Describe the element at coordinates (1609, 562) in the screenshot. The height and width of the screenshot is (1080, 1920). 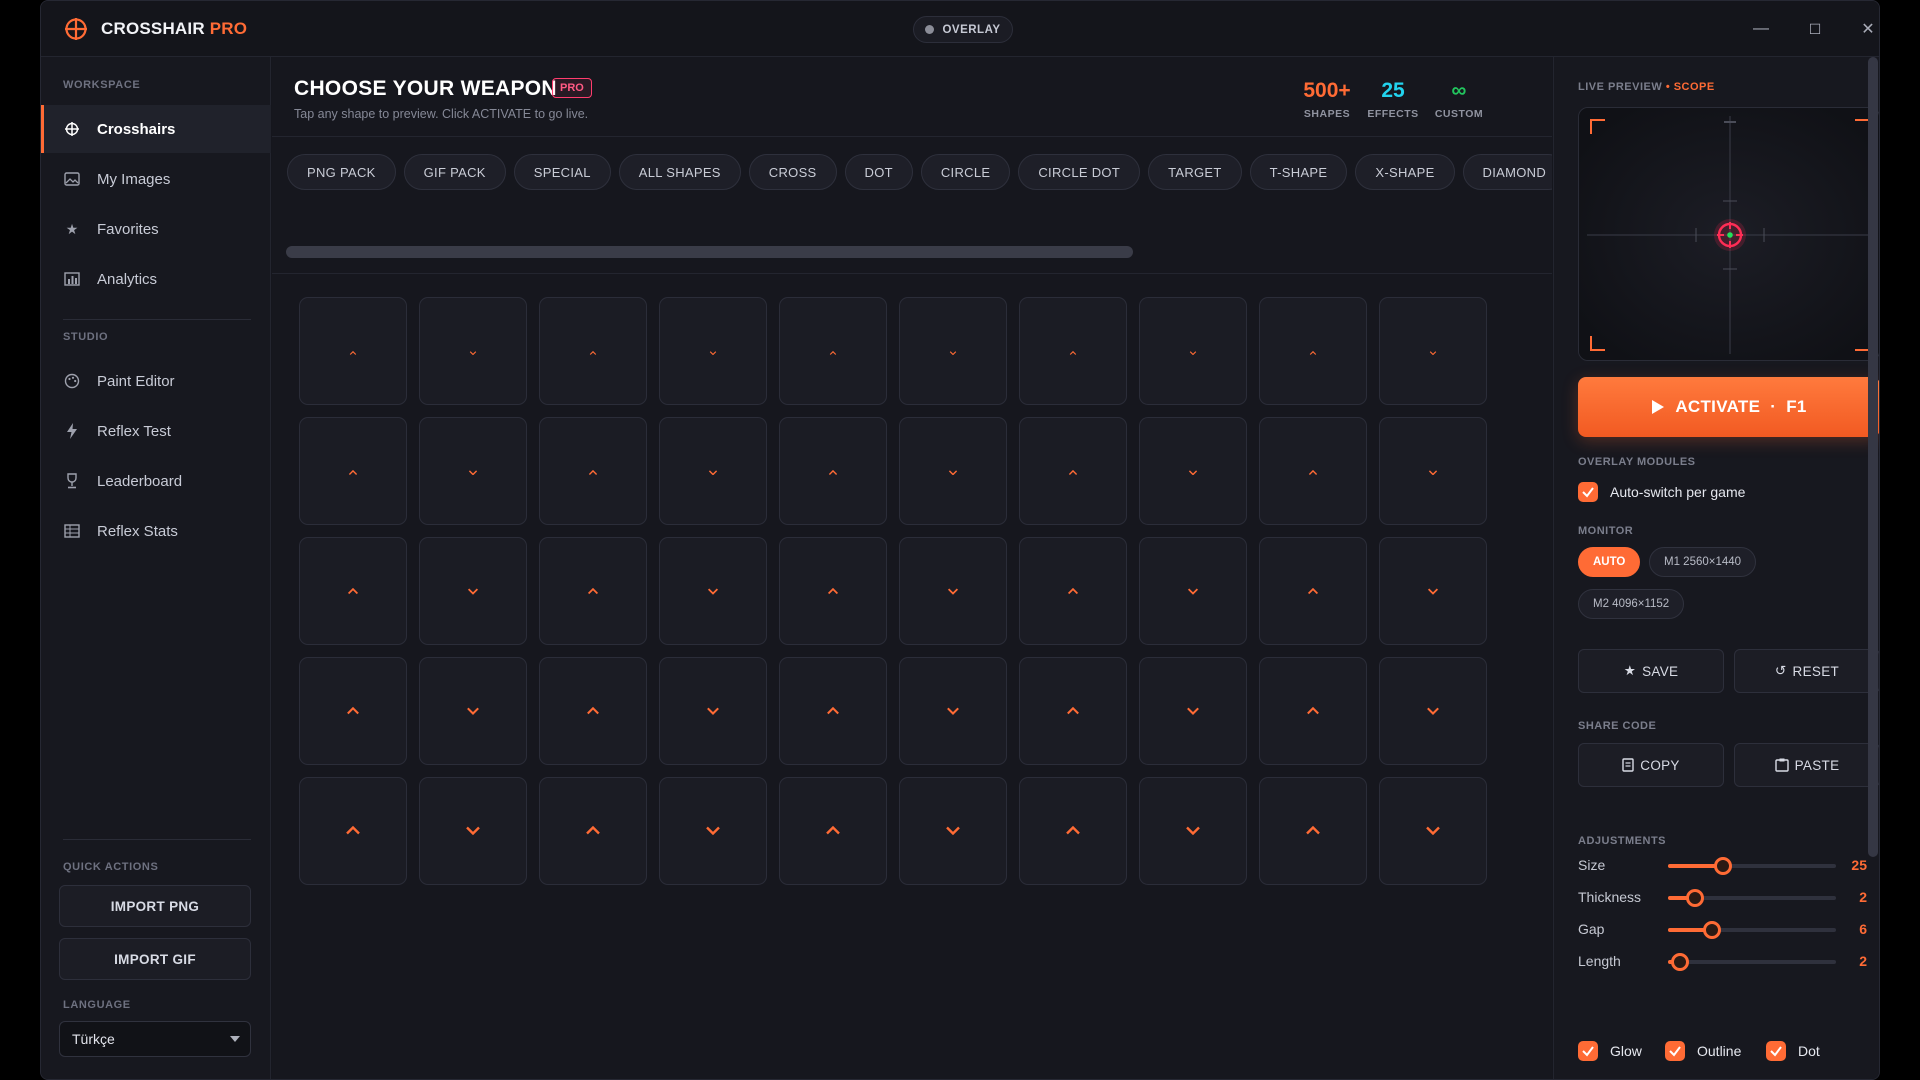
I see `monitor-auto-button: AUTO` at that location.